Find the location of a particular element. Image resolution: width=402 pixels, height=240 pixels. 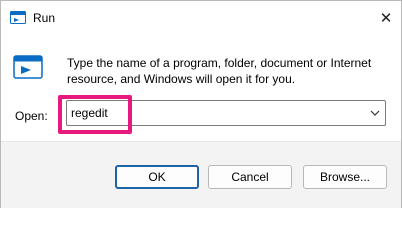

close-icon: ✕ is located at coordinates (386, 18).